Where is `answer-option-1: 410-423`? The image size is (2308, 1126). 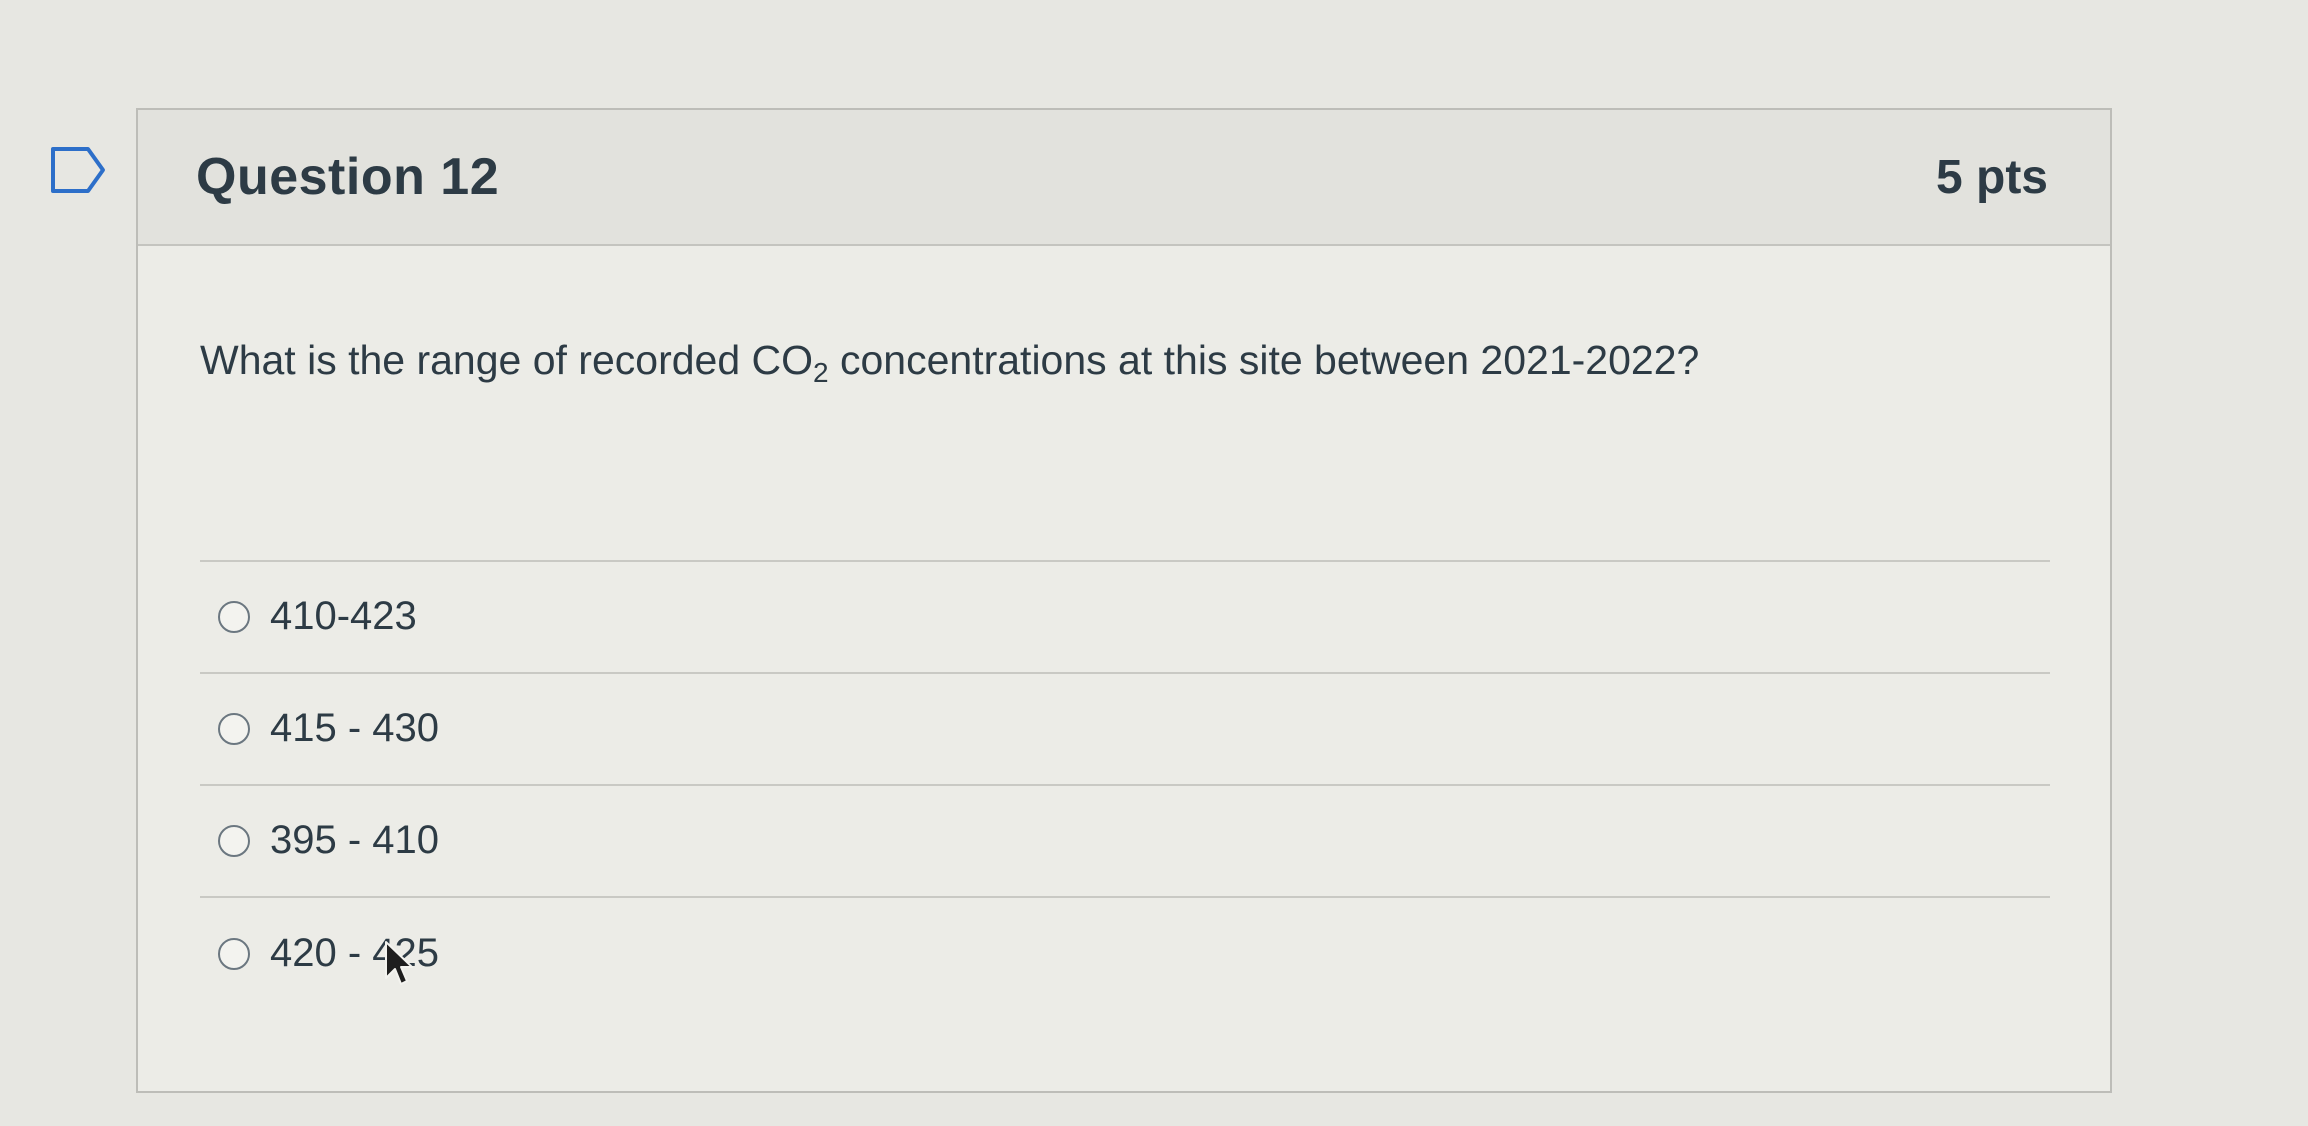
answer-option-1: 410-423 is located at coordinates (1125, 618).